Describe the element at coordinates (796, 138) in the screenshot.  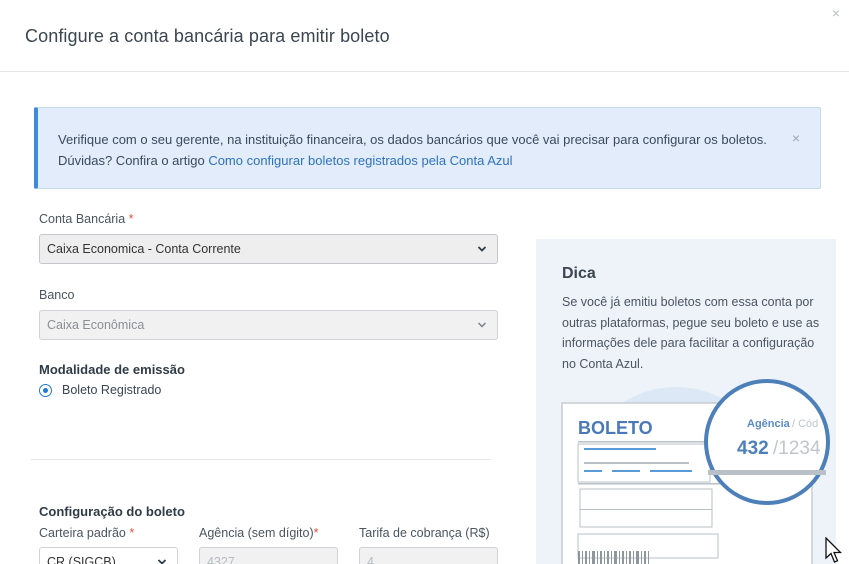
I see `alert-close-icon: ×` at that location.